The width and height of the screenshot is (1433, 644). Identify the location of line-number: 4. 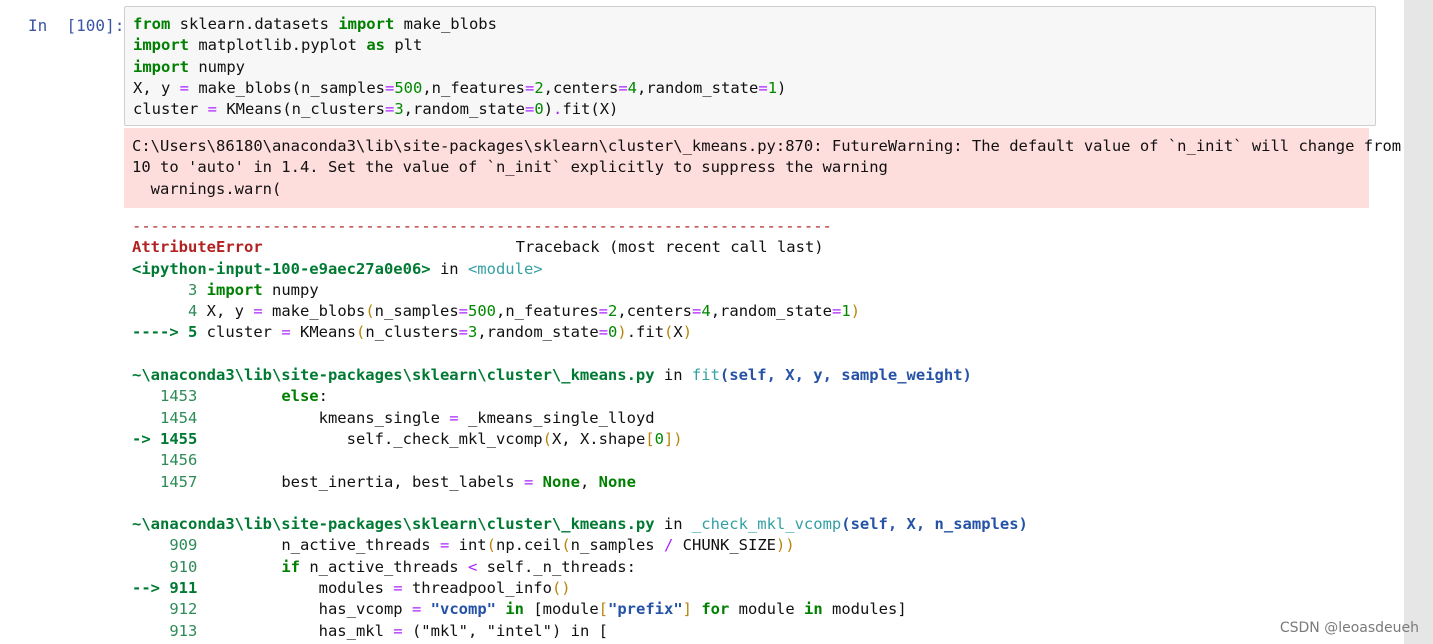
(165, 311).